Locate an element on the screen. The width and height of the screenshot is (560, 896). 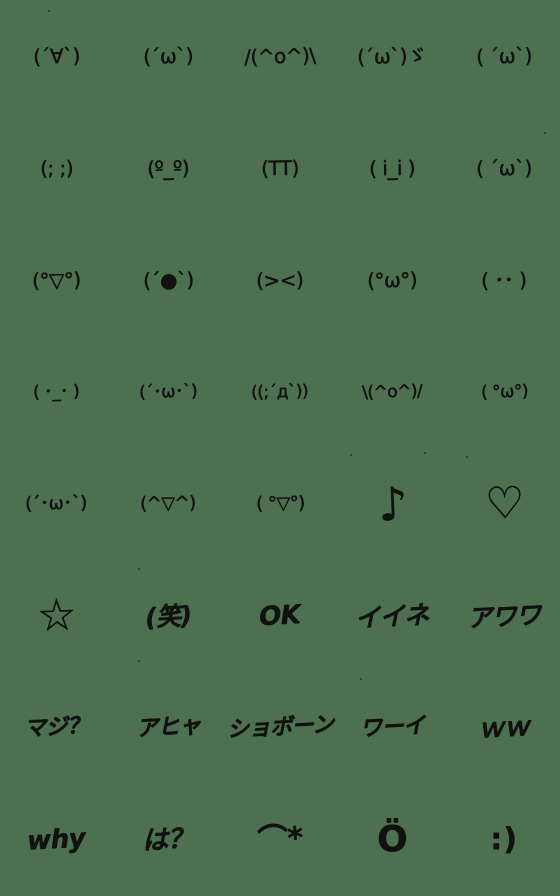
kaomoji-surprised-omega: ( °ω°) is located at coordinates (504, 391).